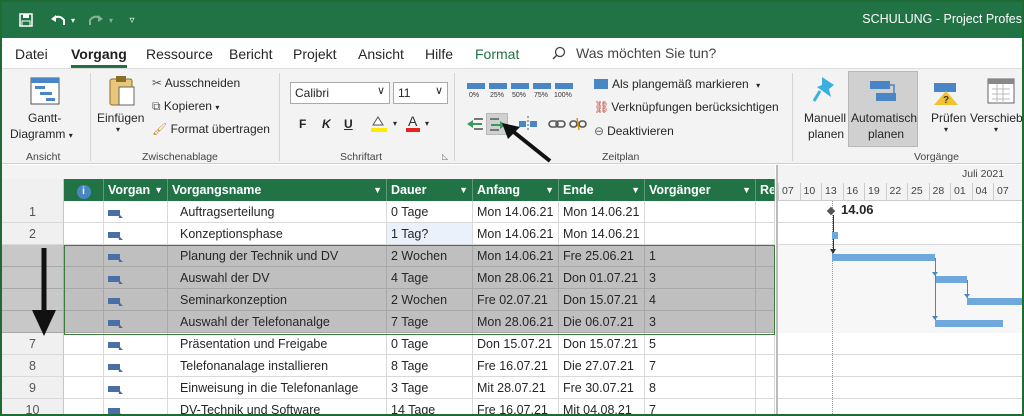 The height and width of the screenshot is (416, 1024). Describe the element at coordinates (99, 57) in the screenshot. I see `tab-vorgang: Vorgang` at that location.